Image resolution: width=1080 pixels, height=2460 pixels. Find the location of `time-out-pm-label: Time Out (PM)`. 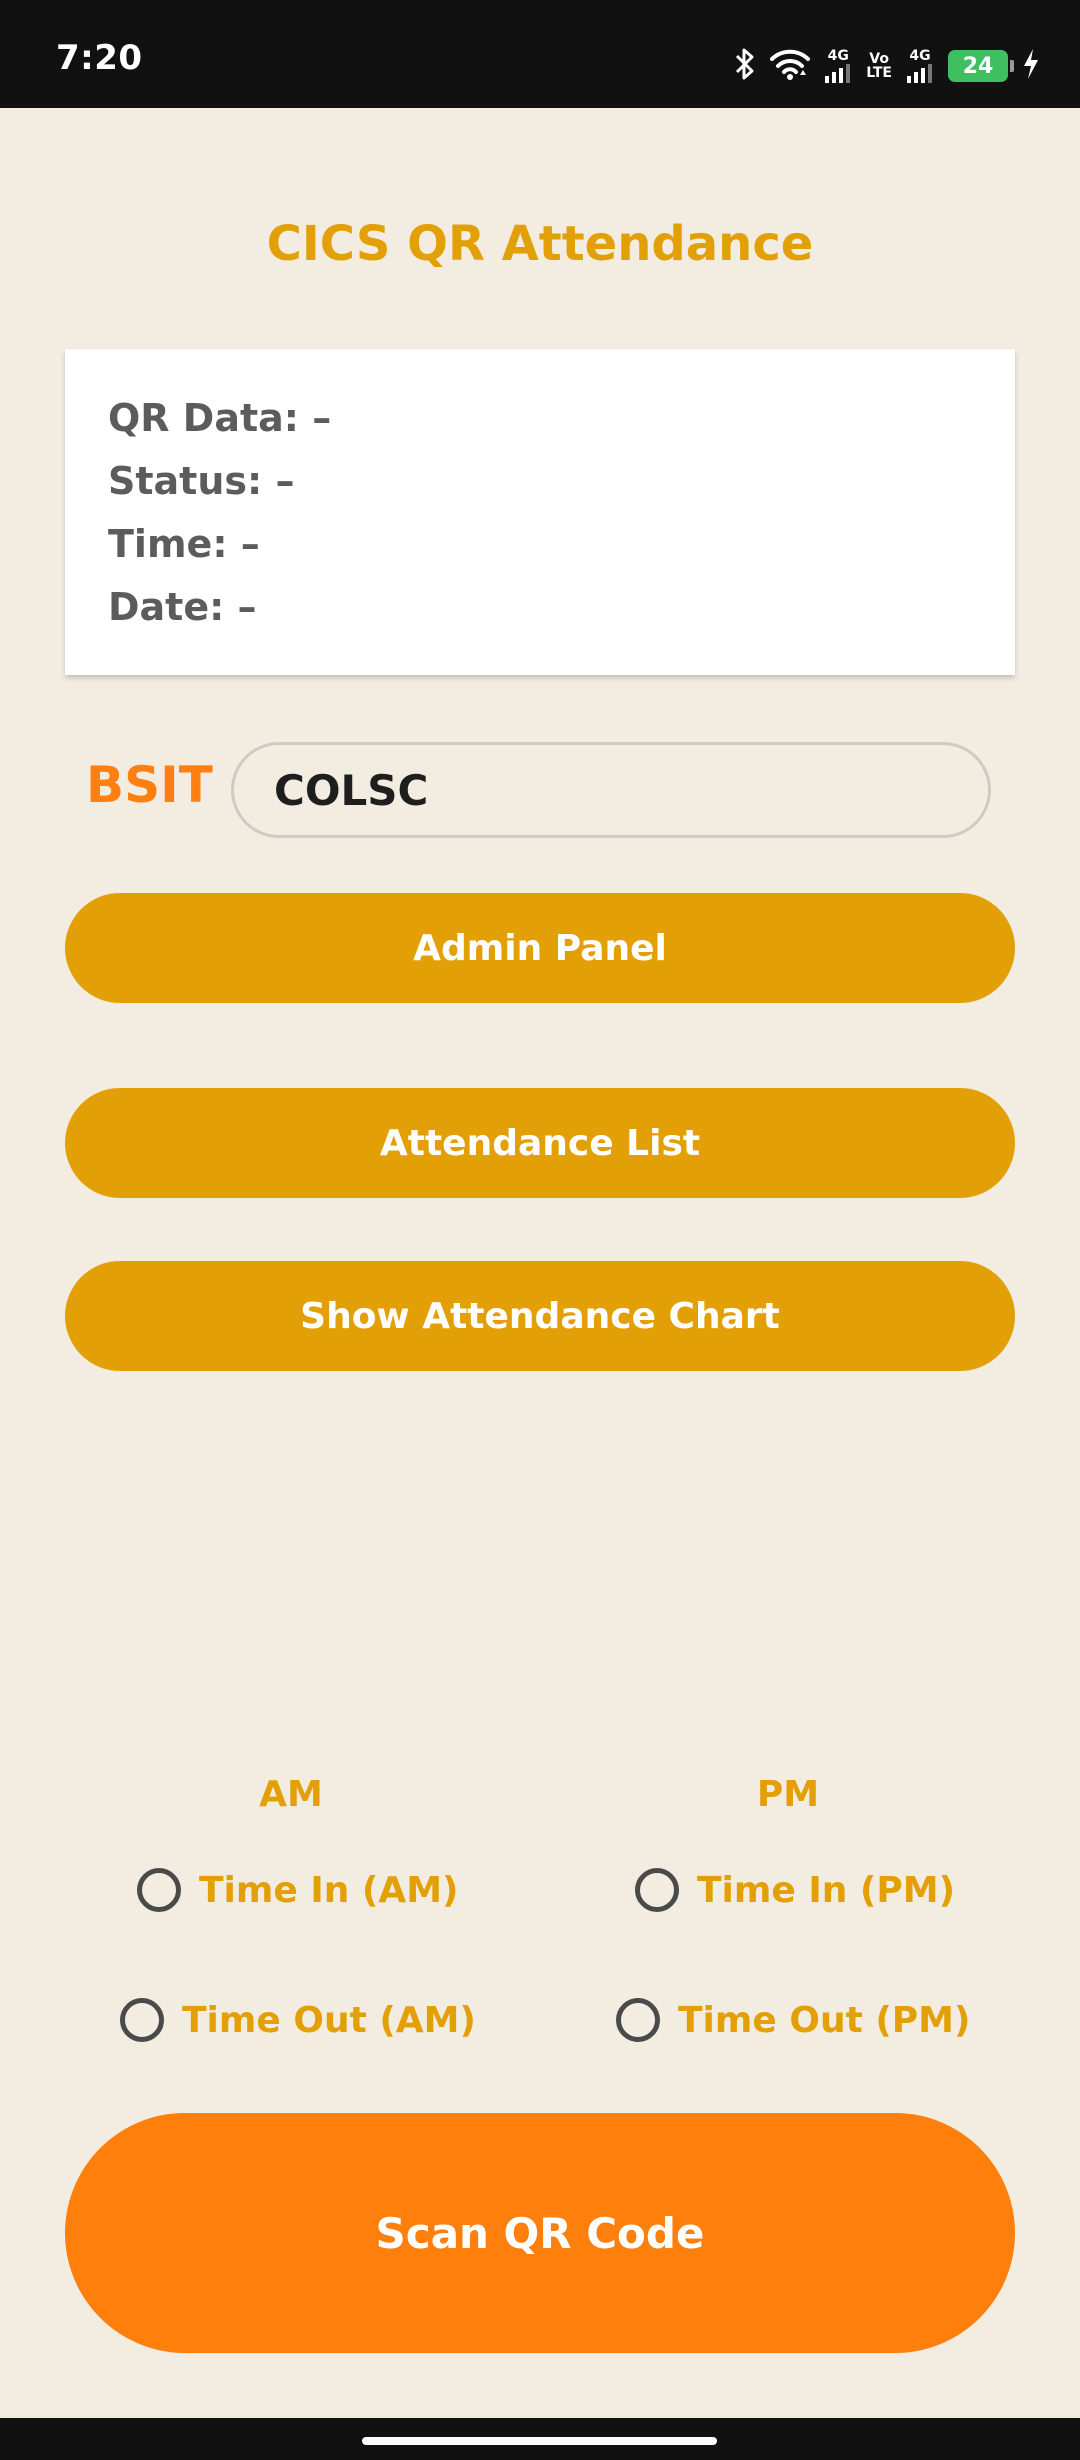

time-out-pm-label: Time Out (PM) is located at coordinates (824, 2020).